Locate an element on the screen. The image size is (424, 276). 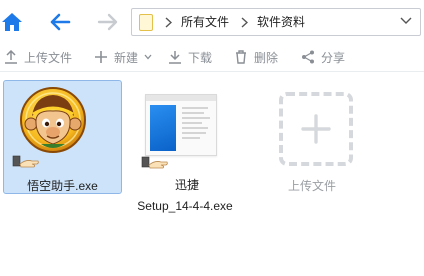
window-thumbnail is located at coordinates (181, 125).